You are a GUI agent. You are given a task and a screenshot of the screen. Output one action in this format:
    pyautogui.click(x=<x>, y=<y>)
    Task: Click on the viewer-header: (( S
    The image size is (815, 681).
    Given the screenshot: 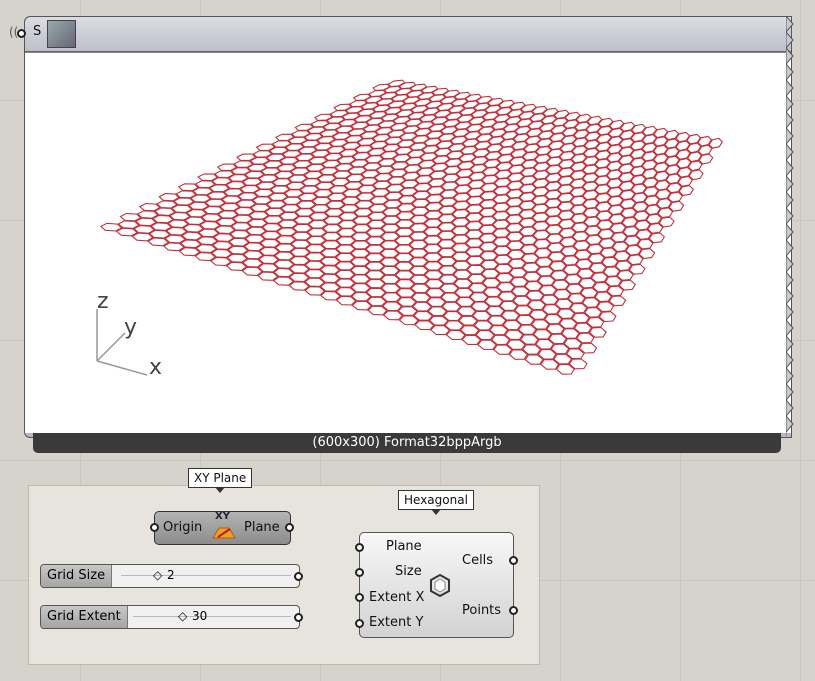 What is the action you would take?
    pyautogui.click(x=400, y=34)
    